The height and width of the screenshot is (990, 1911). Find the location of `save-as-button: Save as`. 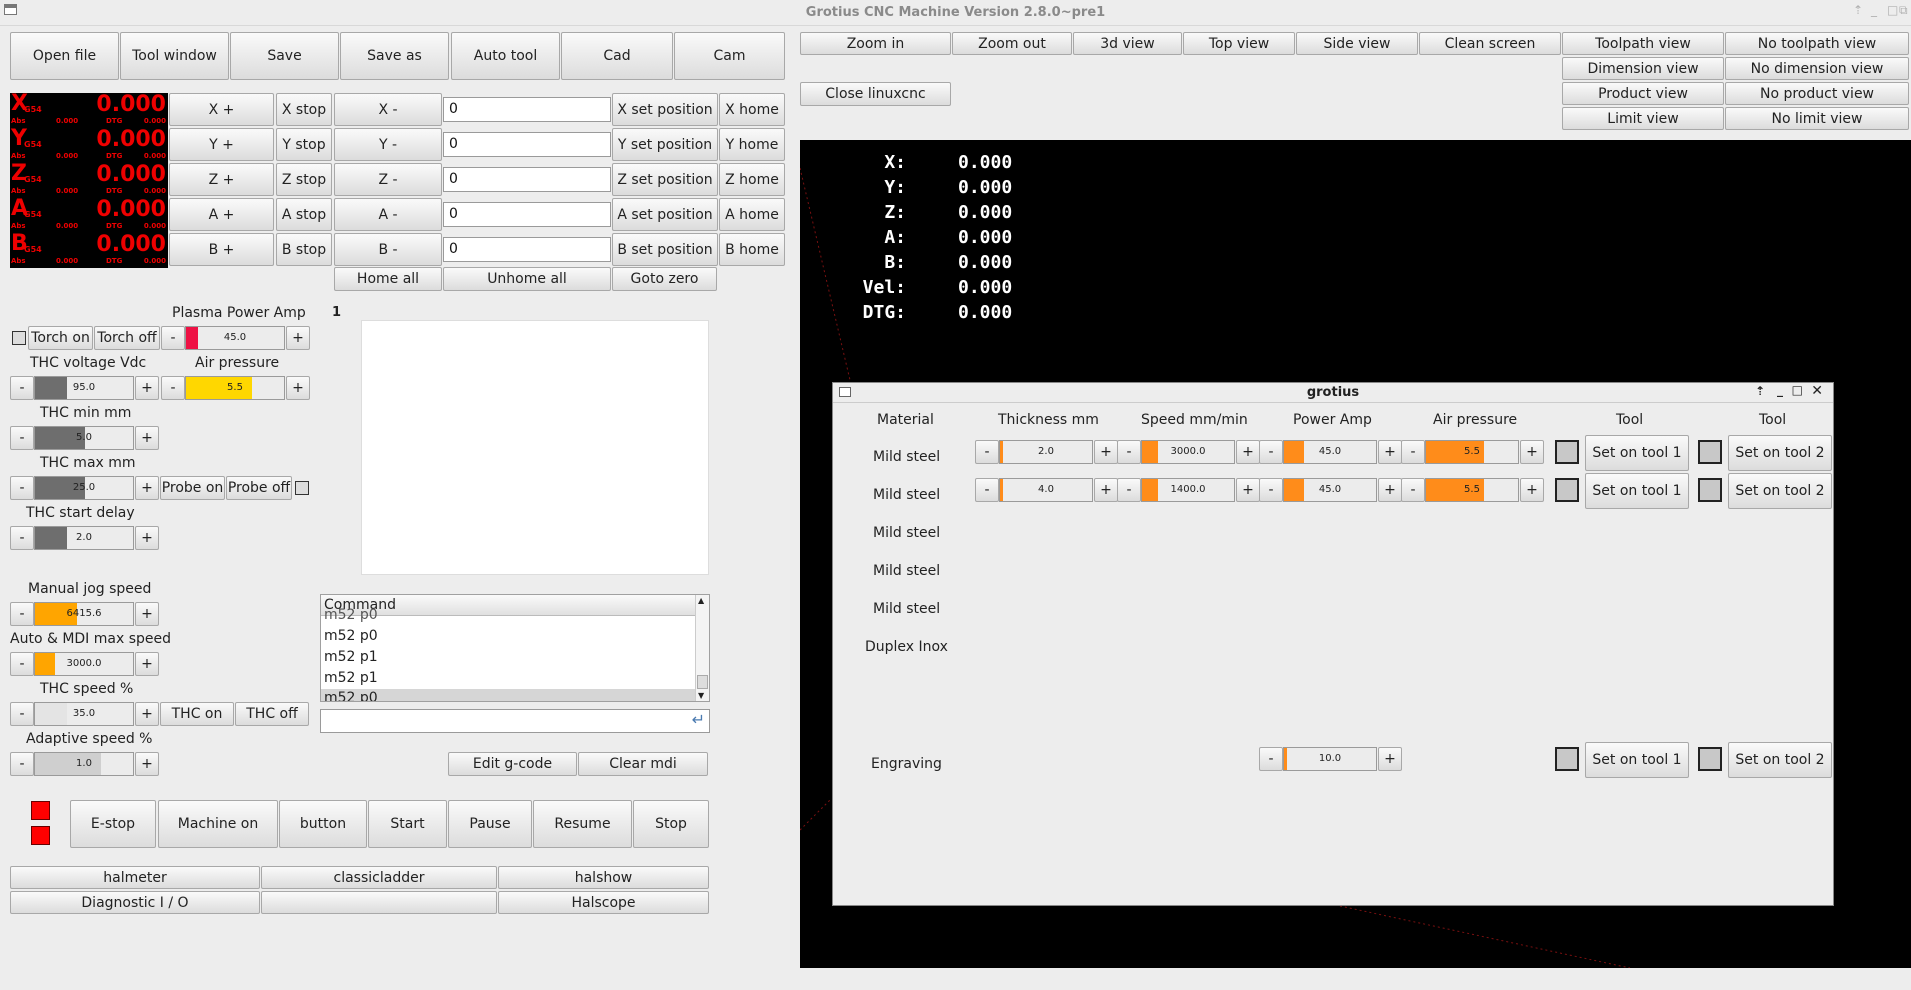

save-as-button: Save as is located at coordinates (394, 56).